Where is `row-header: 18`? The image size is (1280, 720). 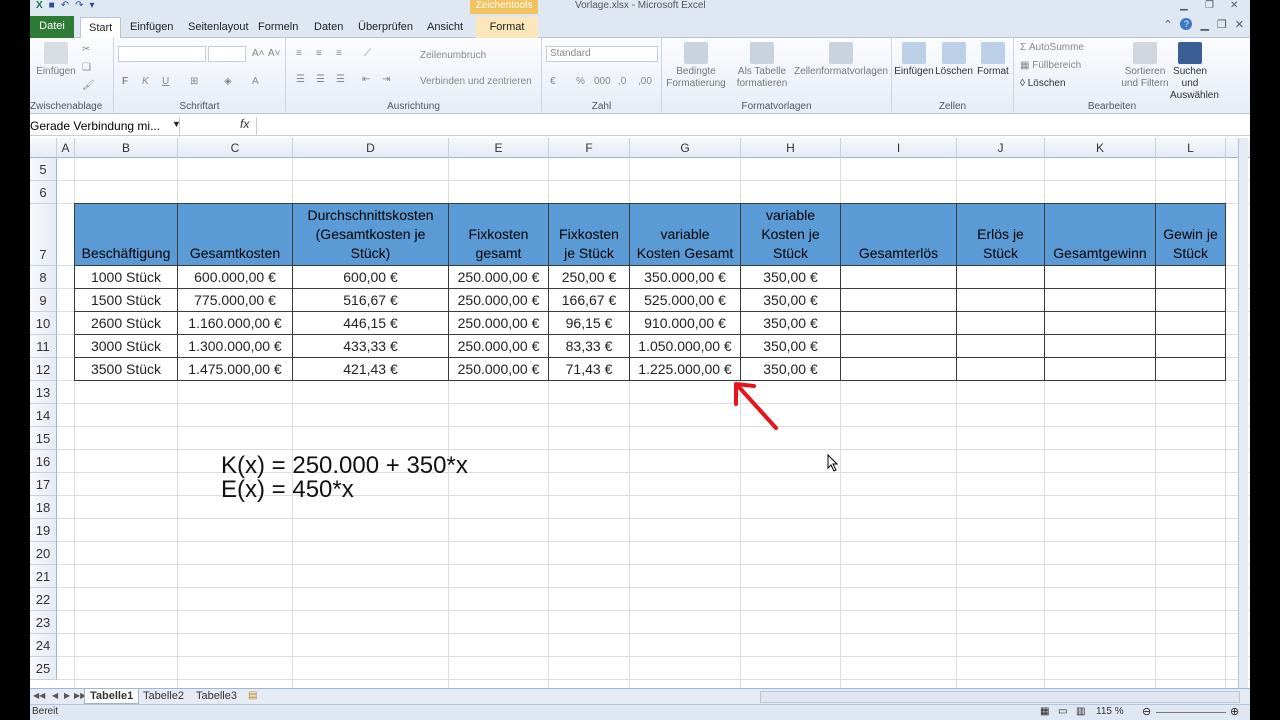 row-header: 18 is located at coordinates (43, 507).